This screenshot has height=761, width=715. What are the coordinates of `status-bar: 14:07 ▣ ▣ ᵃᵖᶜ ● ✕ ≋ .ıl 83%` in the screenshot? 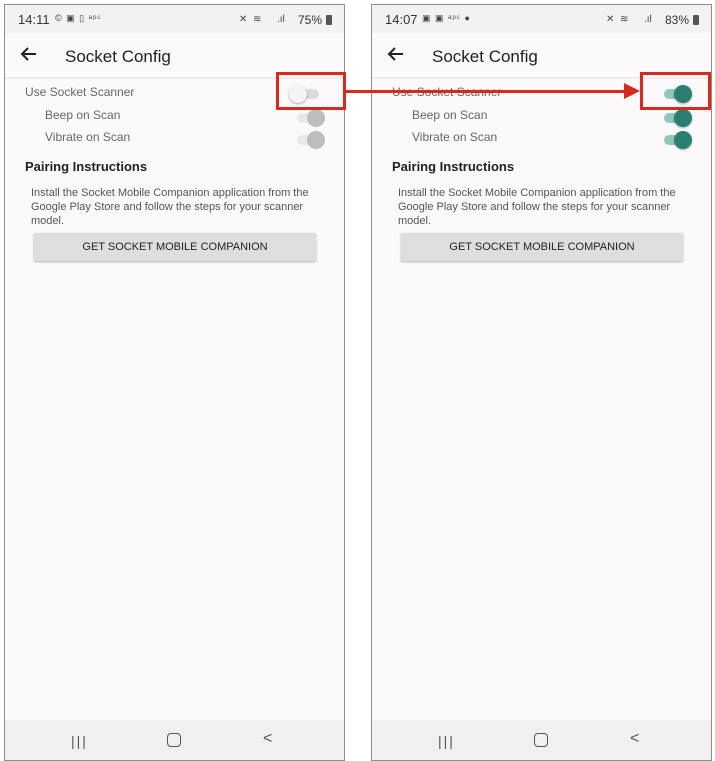 It's located at (541, 19).